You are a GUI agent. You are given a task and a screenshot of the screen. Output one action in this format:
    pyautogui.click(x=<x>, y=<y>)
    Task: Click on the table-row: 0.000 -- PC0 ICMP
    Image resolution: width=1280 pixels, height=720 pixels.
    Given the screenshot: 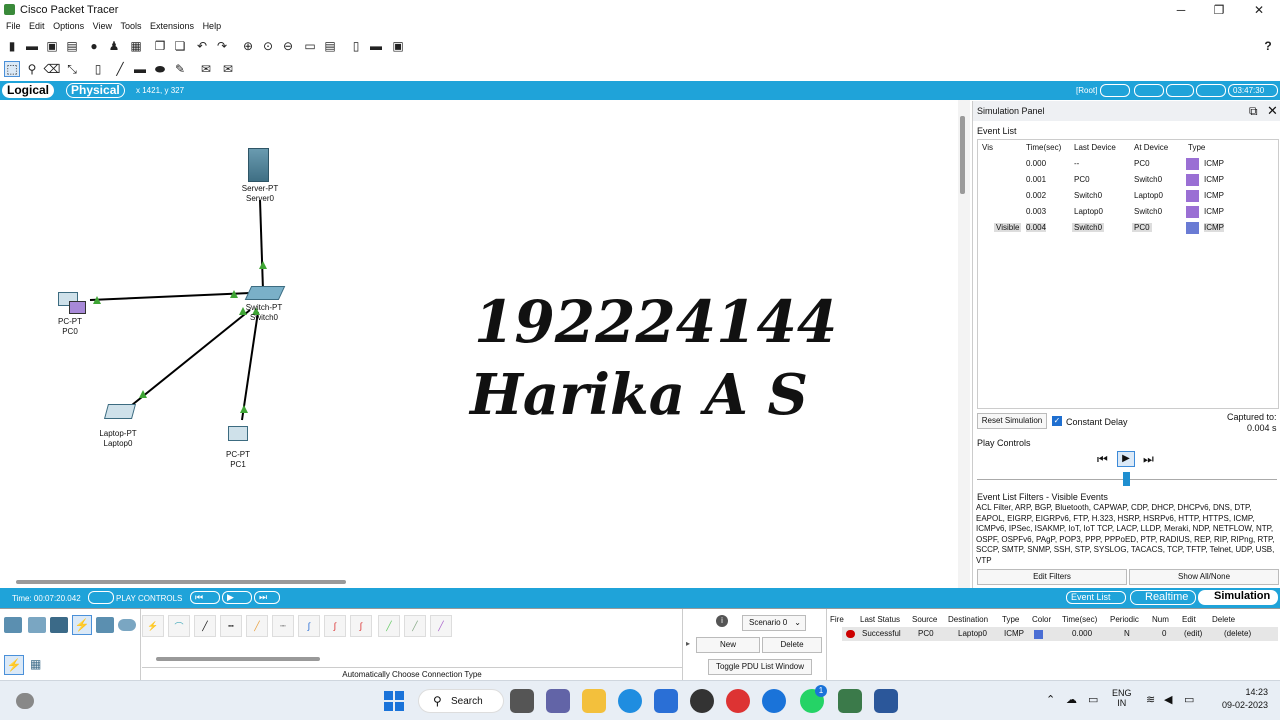 What is the action you would take?
    pyautogui.click(x=1128, y=164)
    